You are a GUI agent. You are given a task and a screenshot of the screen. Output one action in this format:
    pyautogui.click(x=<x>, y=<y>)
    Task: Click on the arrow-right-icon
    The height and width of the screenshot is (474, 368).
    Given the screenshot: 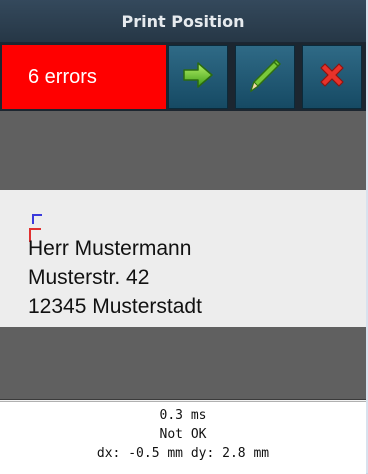 What is the action you would take?
    pyautogui.click(x=198, y=77)
    